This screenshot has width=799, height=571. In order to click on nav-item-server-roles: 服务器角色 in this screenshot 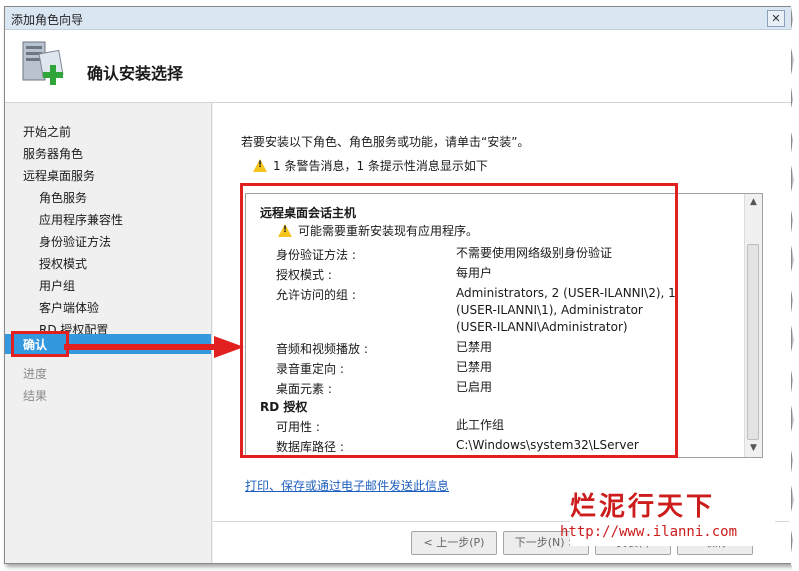, I will do `click(53, 153)`.